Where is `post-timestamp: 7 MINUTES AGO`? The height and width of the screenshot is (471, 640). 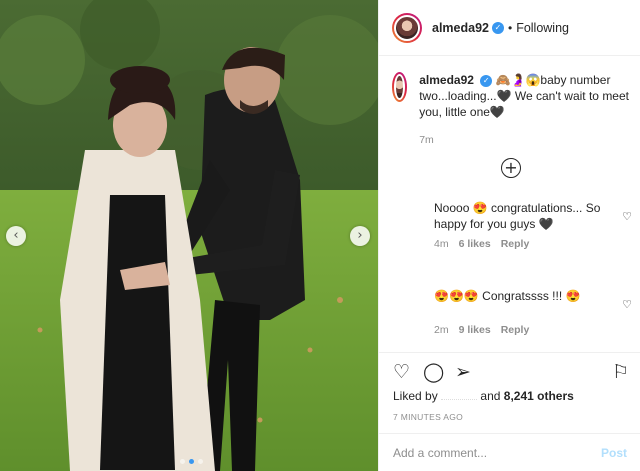
post-timestamp: 7 MINUTES AGO is located at coordinates (428, 417).